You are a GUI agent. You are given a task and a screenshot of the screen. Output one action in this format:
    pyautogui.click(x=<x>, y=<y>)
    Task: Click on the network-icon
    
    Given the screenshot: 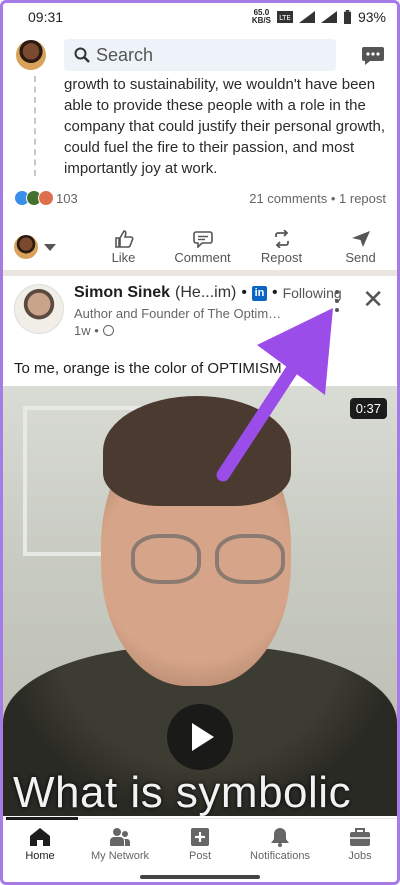 What is the action you would take?
    pyautogui.click(x=120, y=837)
    